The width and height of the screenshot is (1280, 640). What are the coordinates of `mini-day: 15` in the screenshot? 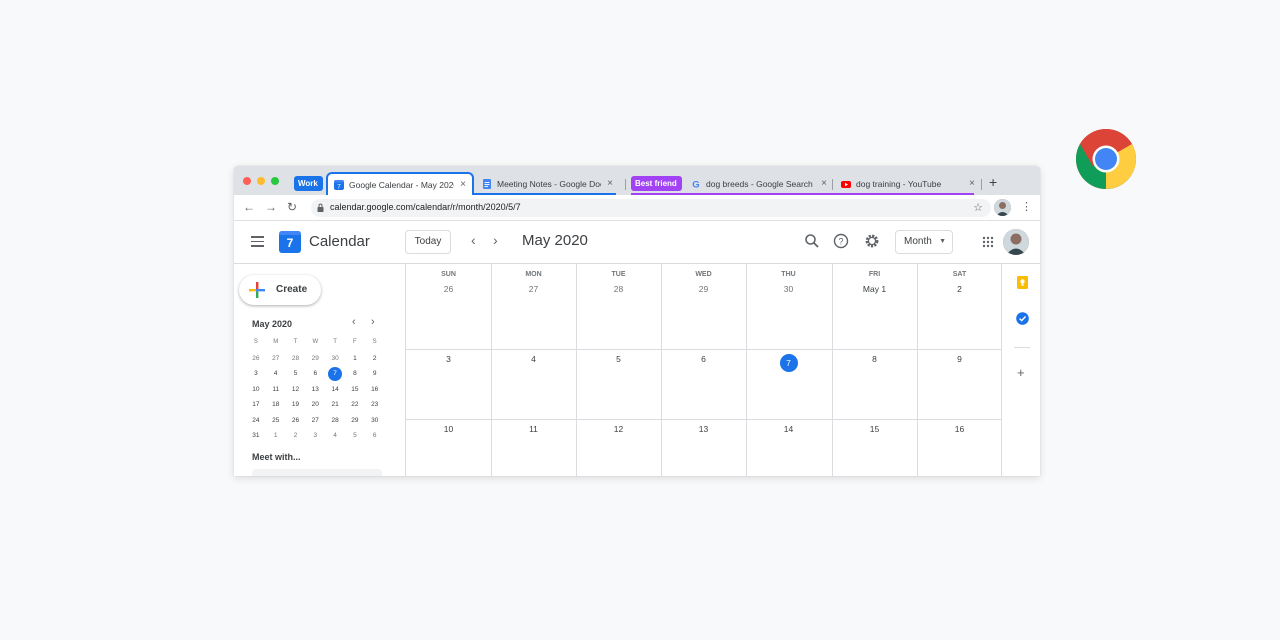 It's located at (355, 390).